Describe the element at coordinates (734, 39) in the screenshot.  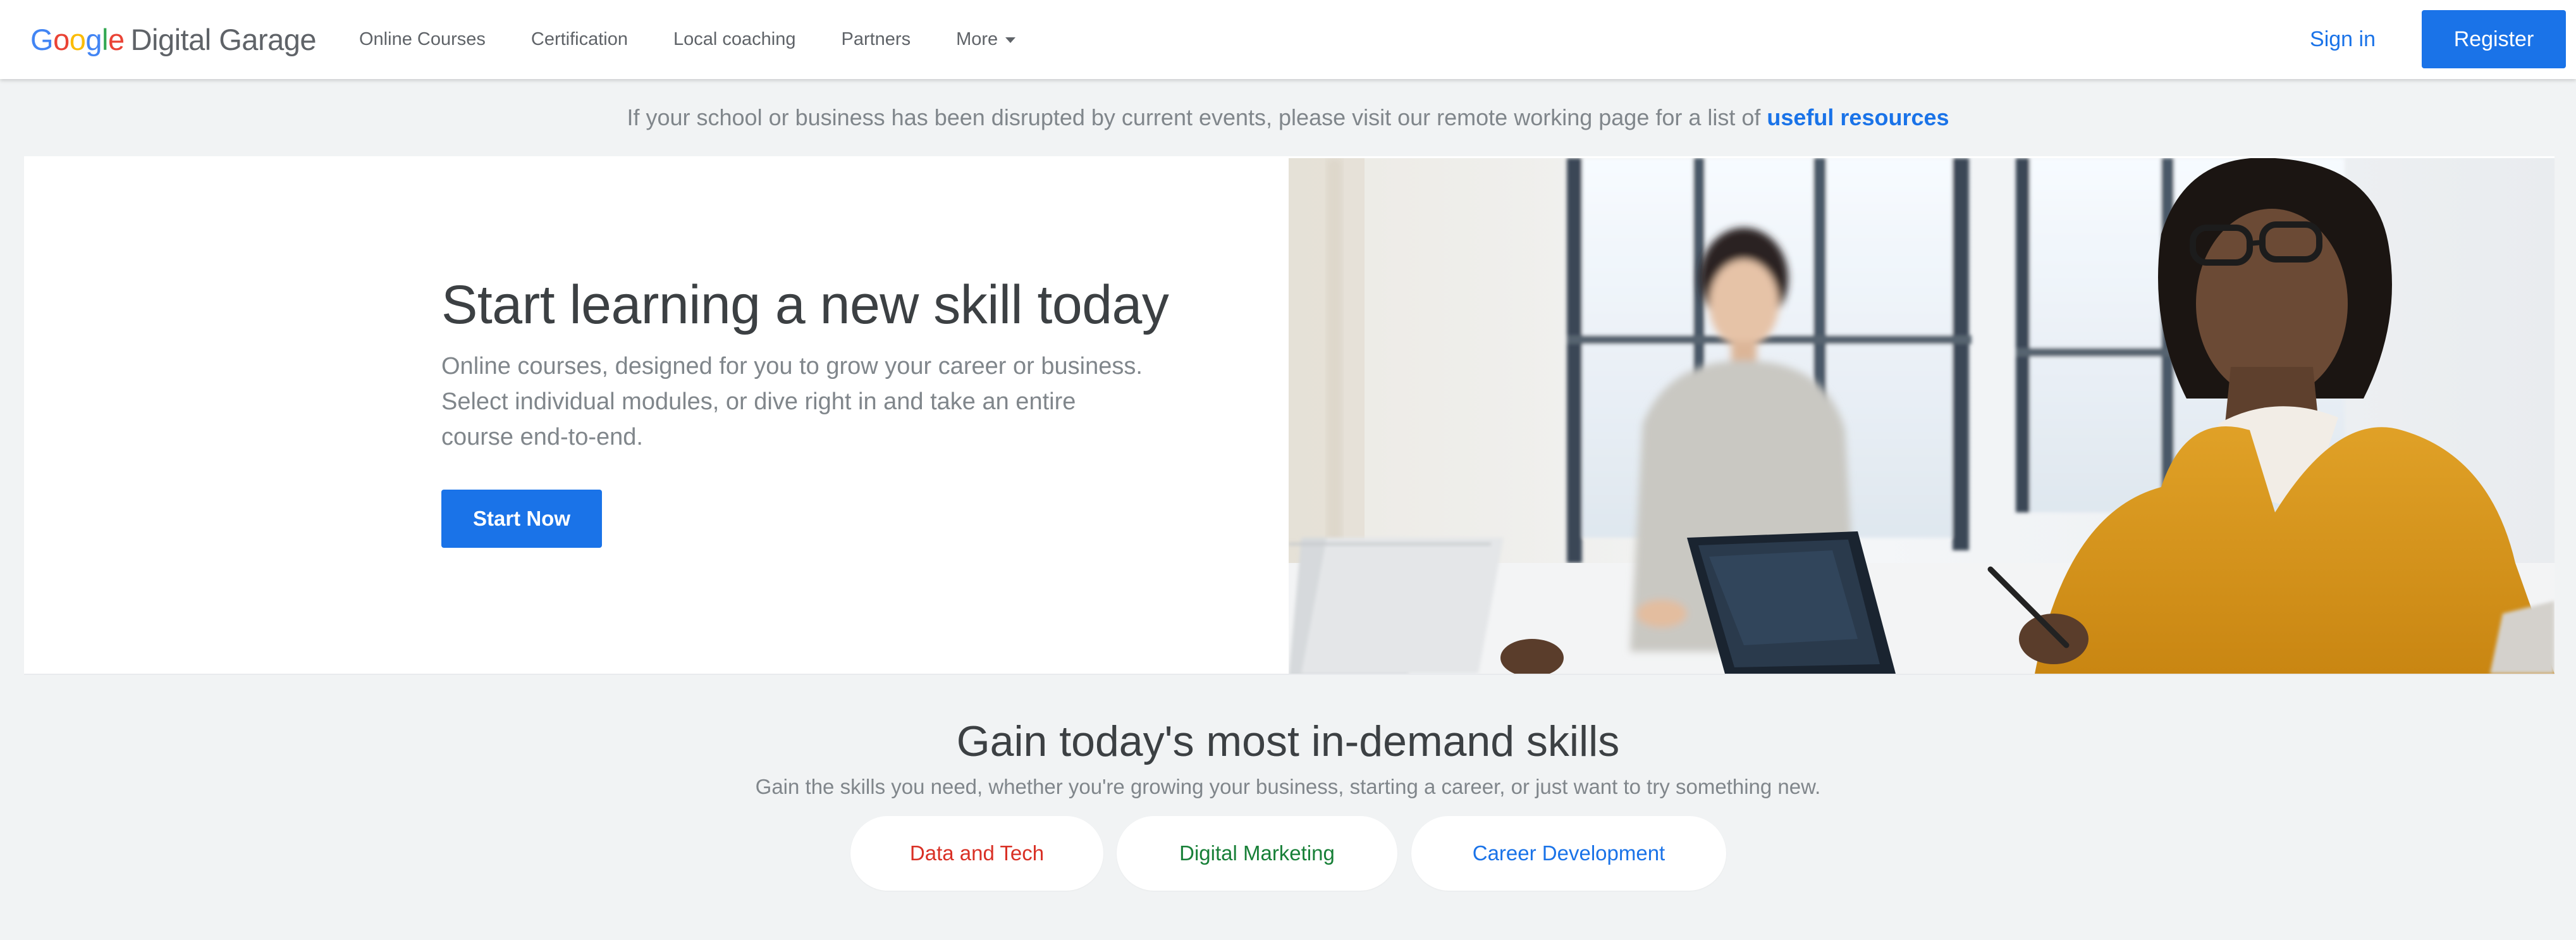
I see `nav-local-coaching: Local coaching` at that location.